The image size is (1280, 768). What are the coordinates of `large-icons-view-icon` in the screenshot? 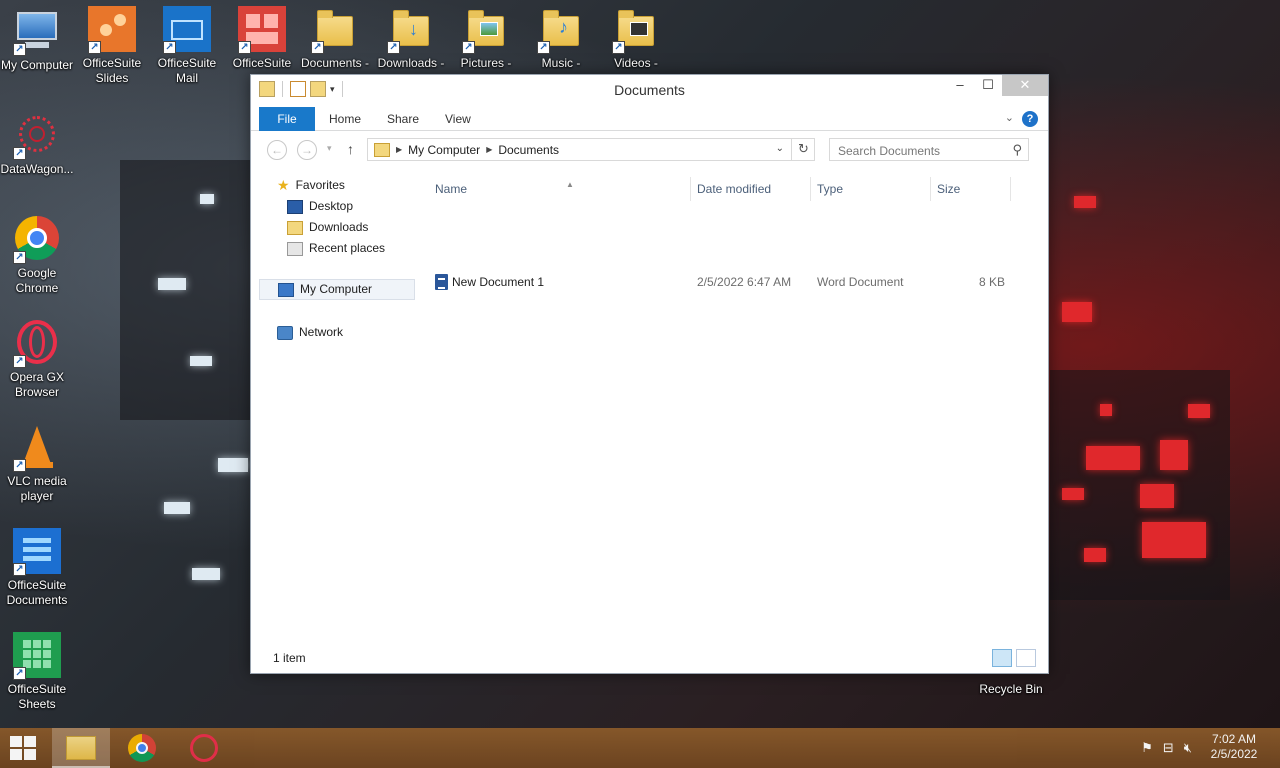 It's located at (1026, 658).